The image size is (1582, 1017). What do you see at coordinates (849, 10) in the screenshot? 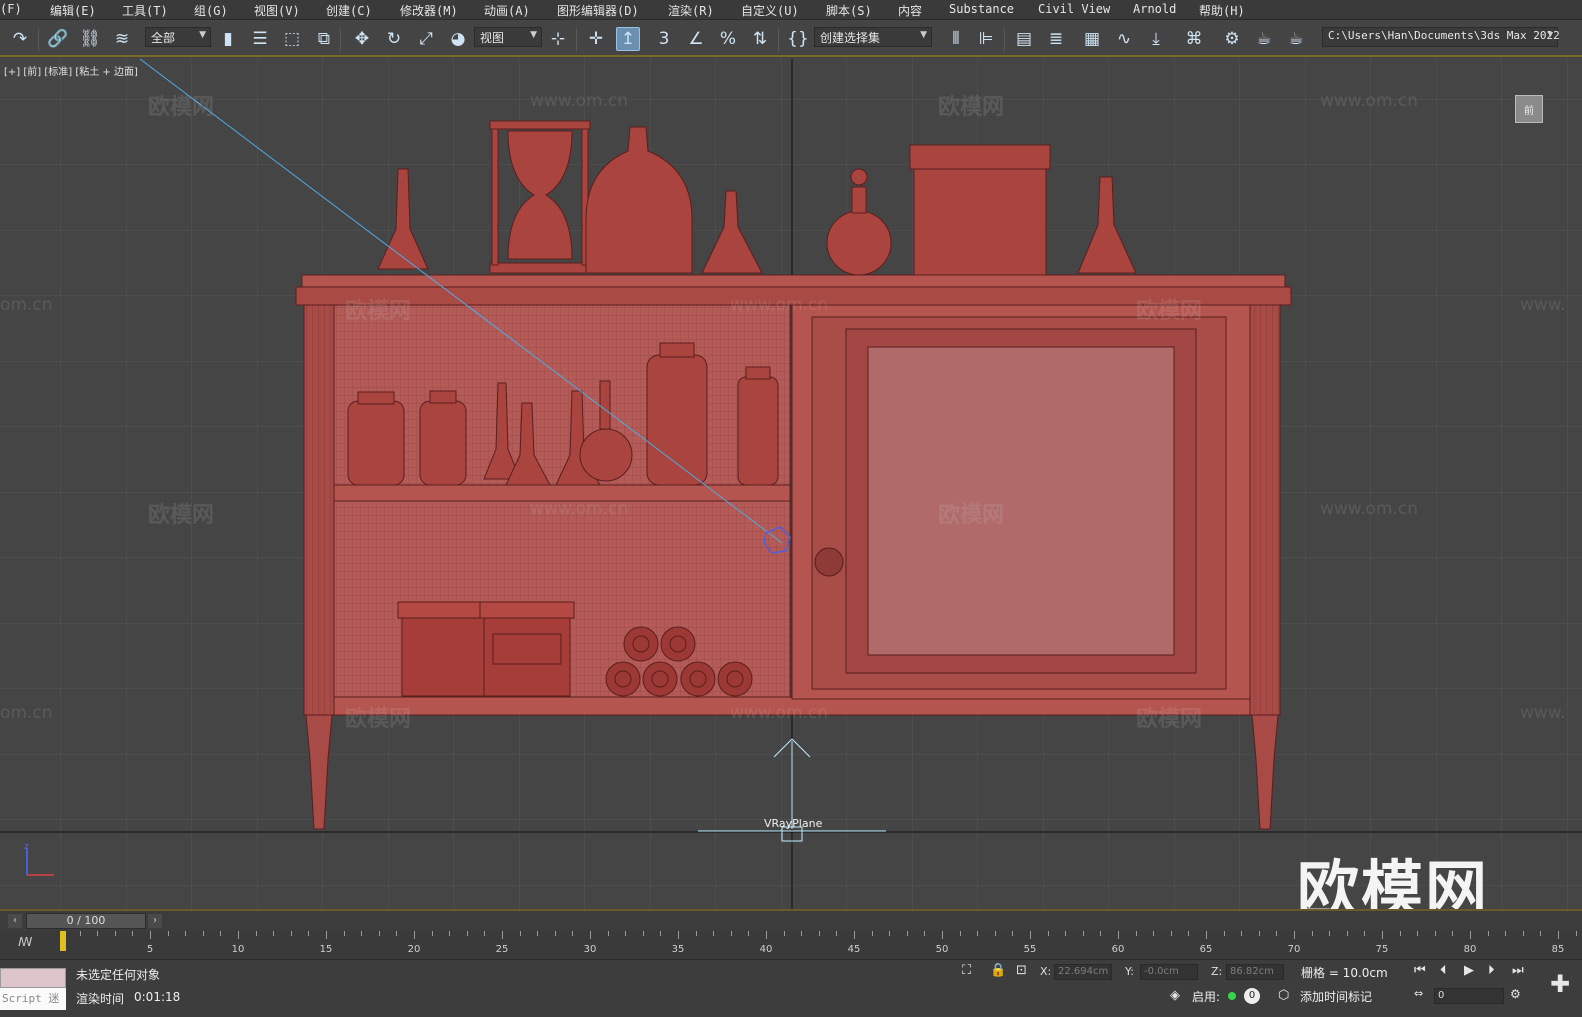
I see `menu-scripting: 脚本(S)` at bounding box center [849, 10].